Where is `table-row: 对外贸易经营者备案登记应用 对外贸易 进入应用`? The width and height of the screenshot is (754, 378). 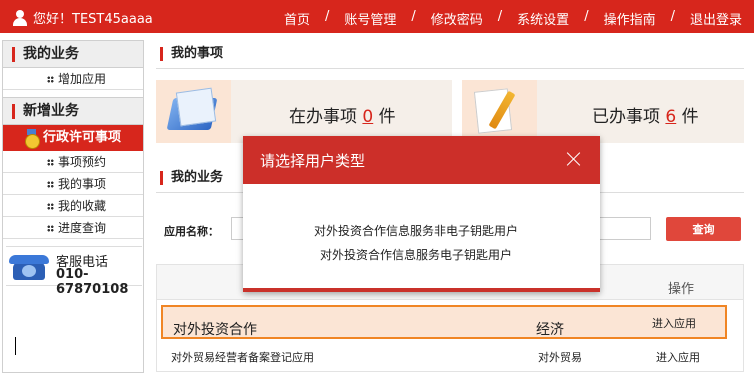
table-row: 对外贸易经营者备案登记应用 对外贸易 进入应用 is located at coordinates (450, 357).